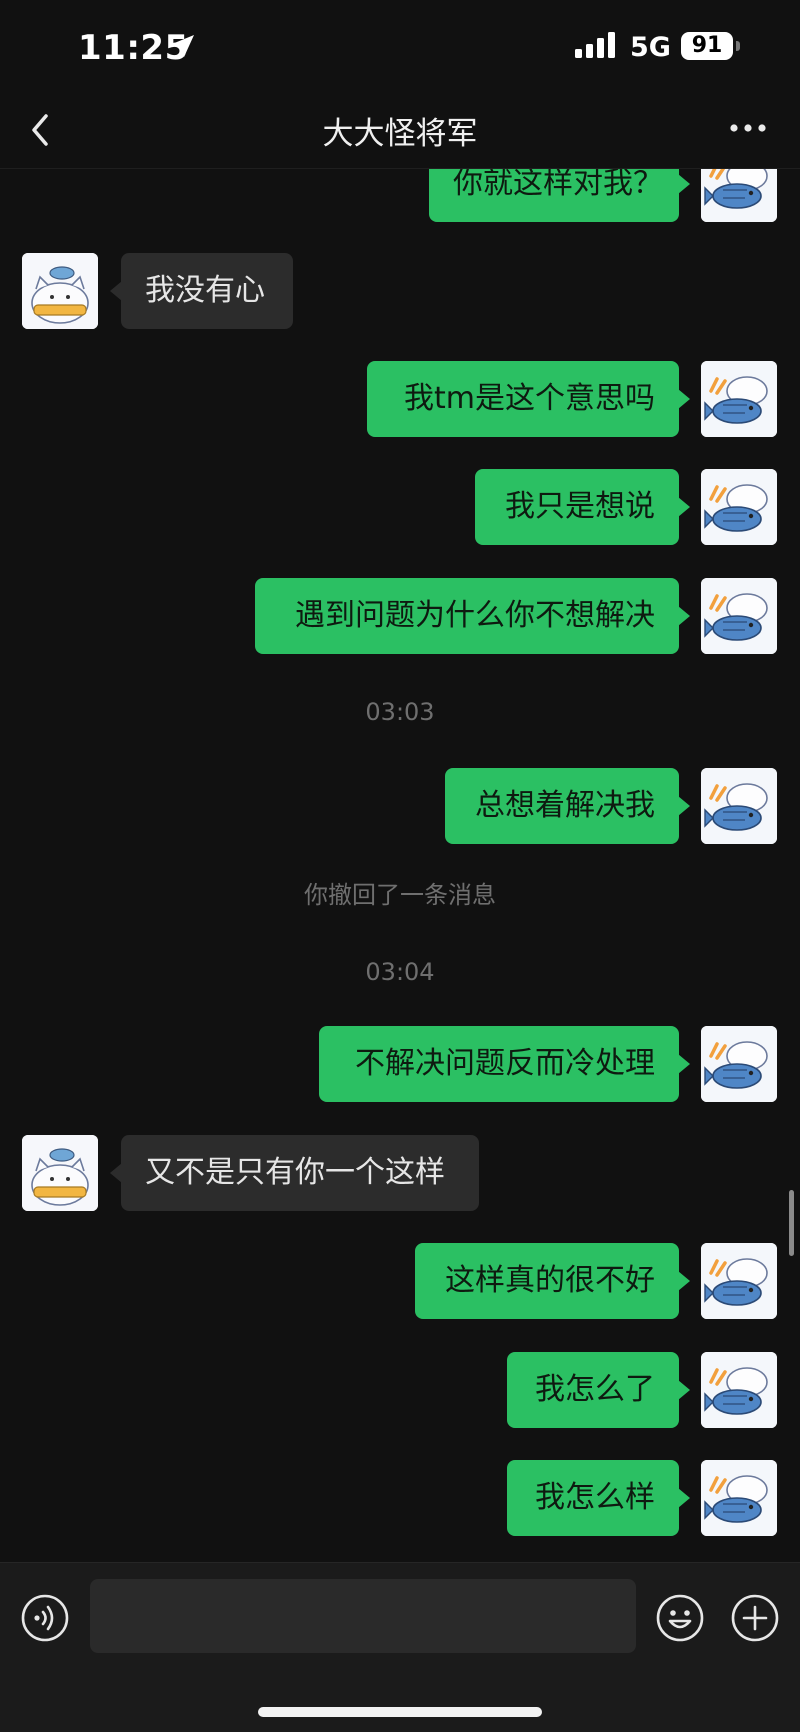 Image resolution: width=800 pixels, height=1732 pixels. What do you see at coordinates (183, 46) in the screenshot?
I see `location-arrow-icon` at bounding box center [183, 46].